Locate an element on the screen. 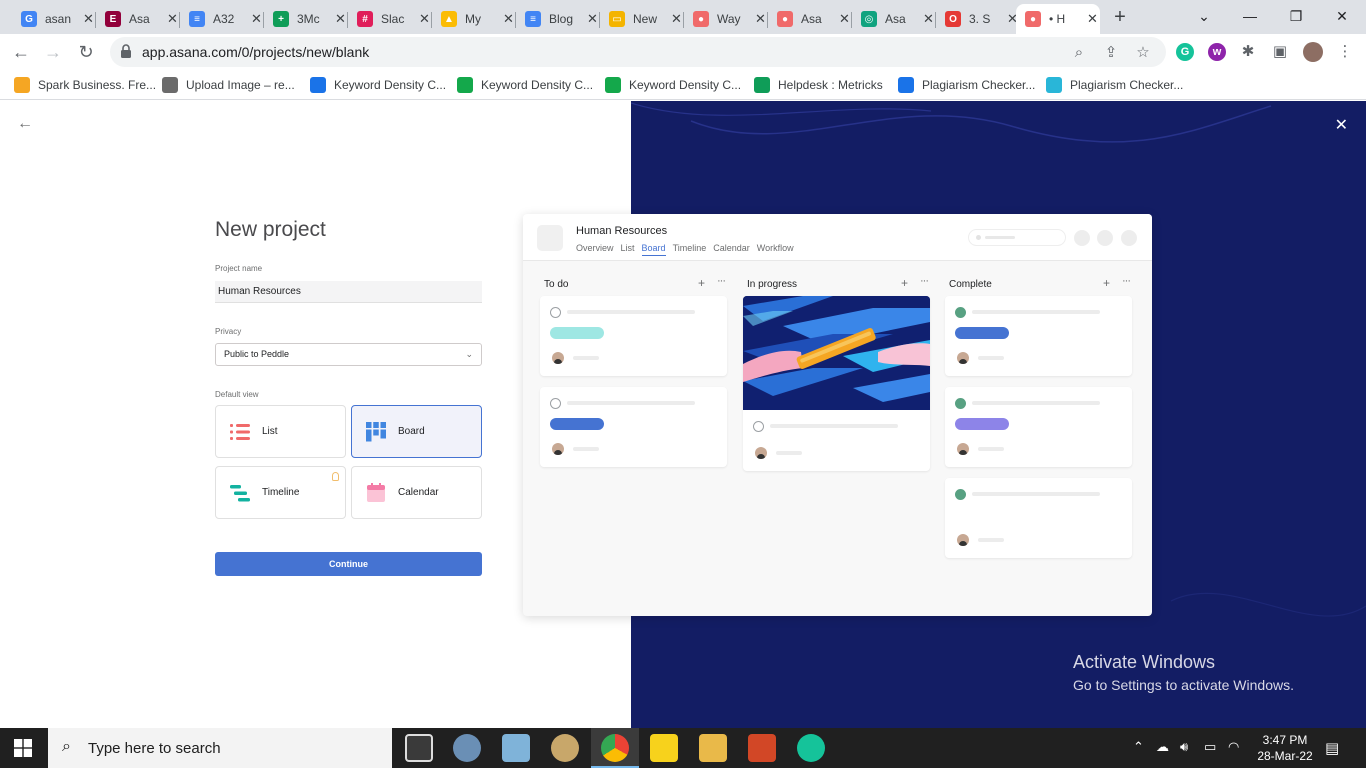 This screenshot has width=1366, height=768. wifi-icon: ◠ is located at coordinates (1233, 747).